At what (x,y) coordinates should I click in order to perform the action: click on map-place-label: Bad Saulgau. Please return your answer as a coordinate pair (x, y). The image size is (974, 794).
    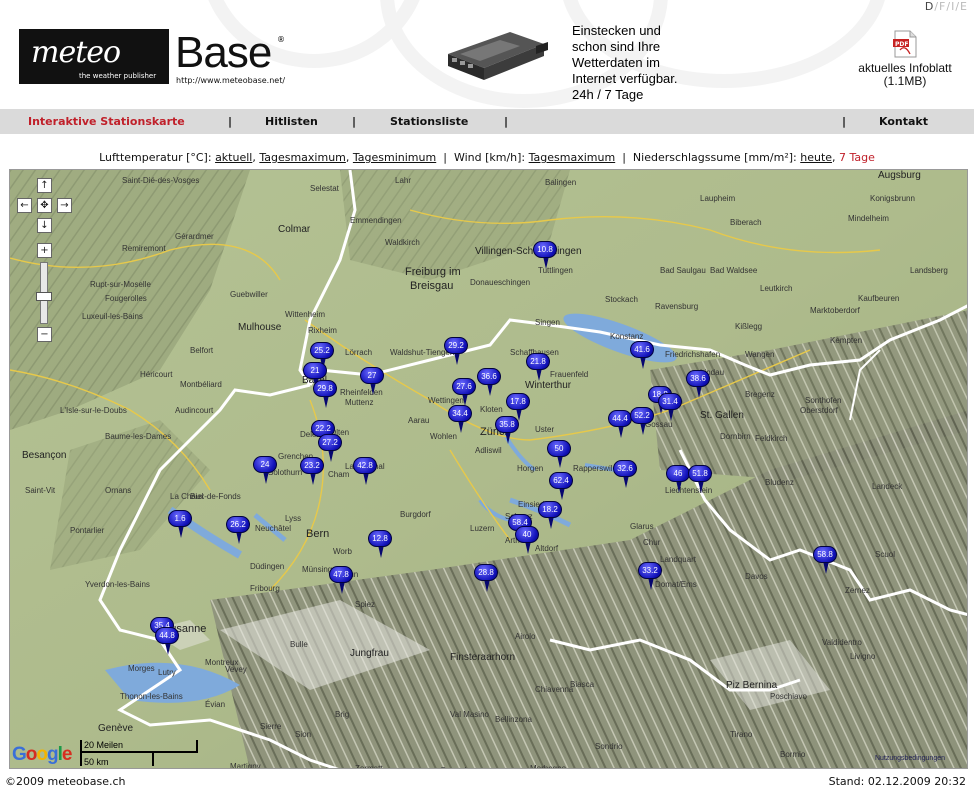
    Looking at the image, I should click on (683, 270).